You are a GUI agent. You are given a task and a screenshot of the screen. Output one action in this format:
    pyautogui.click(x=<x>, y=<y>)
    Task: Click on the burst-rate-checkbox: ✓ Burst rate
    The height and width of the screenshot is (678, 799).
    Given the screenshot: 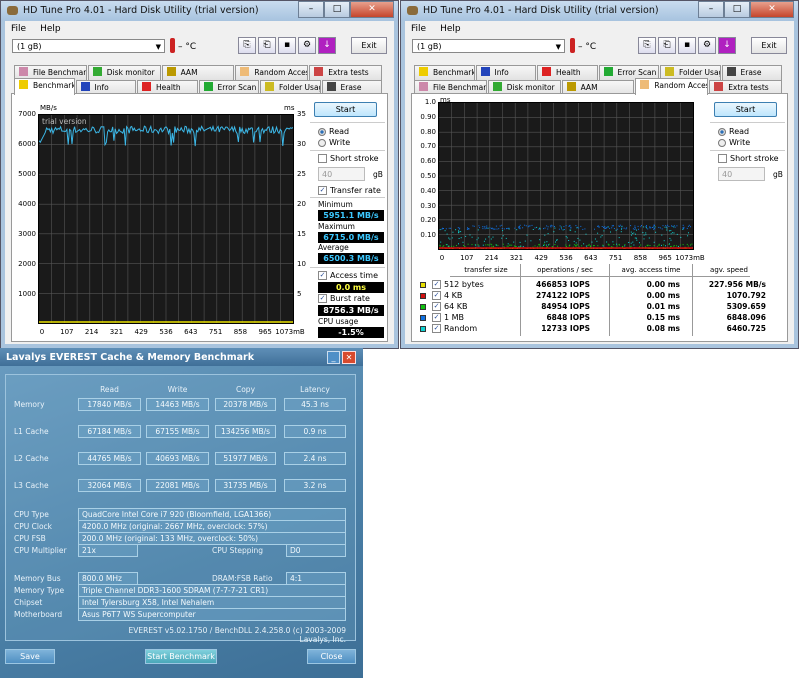 What is the action you would take?
    pyautogui.click(x=344, y=298)
    